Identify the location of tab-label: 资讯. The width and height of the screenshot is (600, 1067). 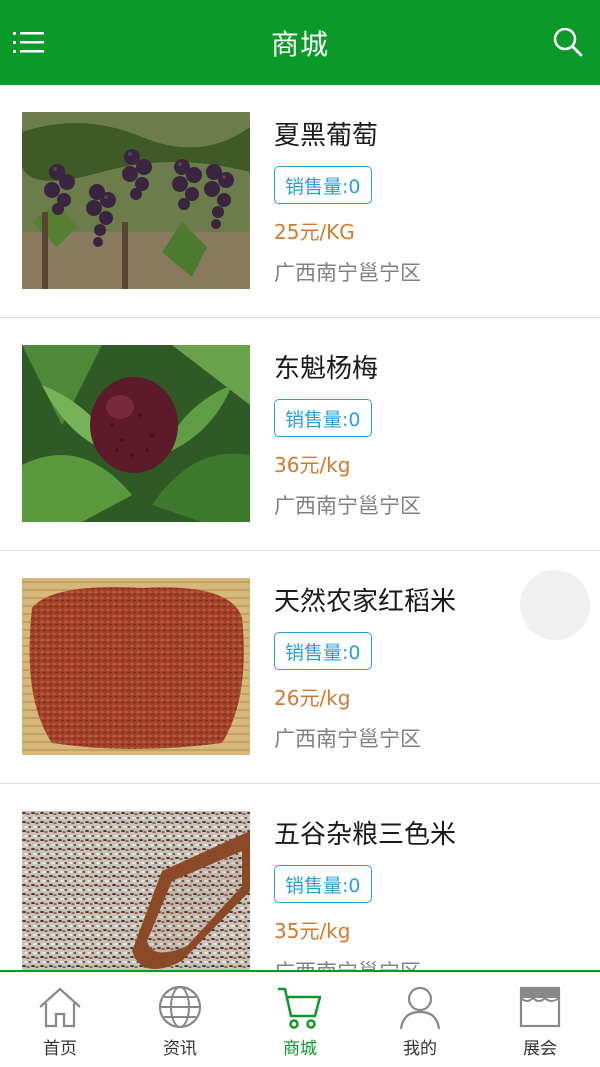
(180, 1049).